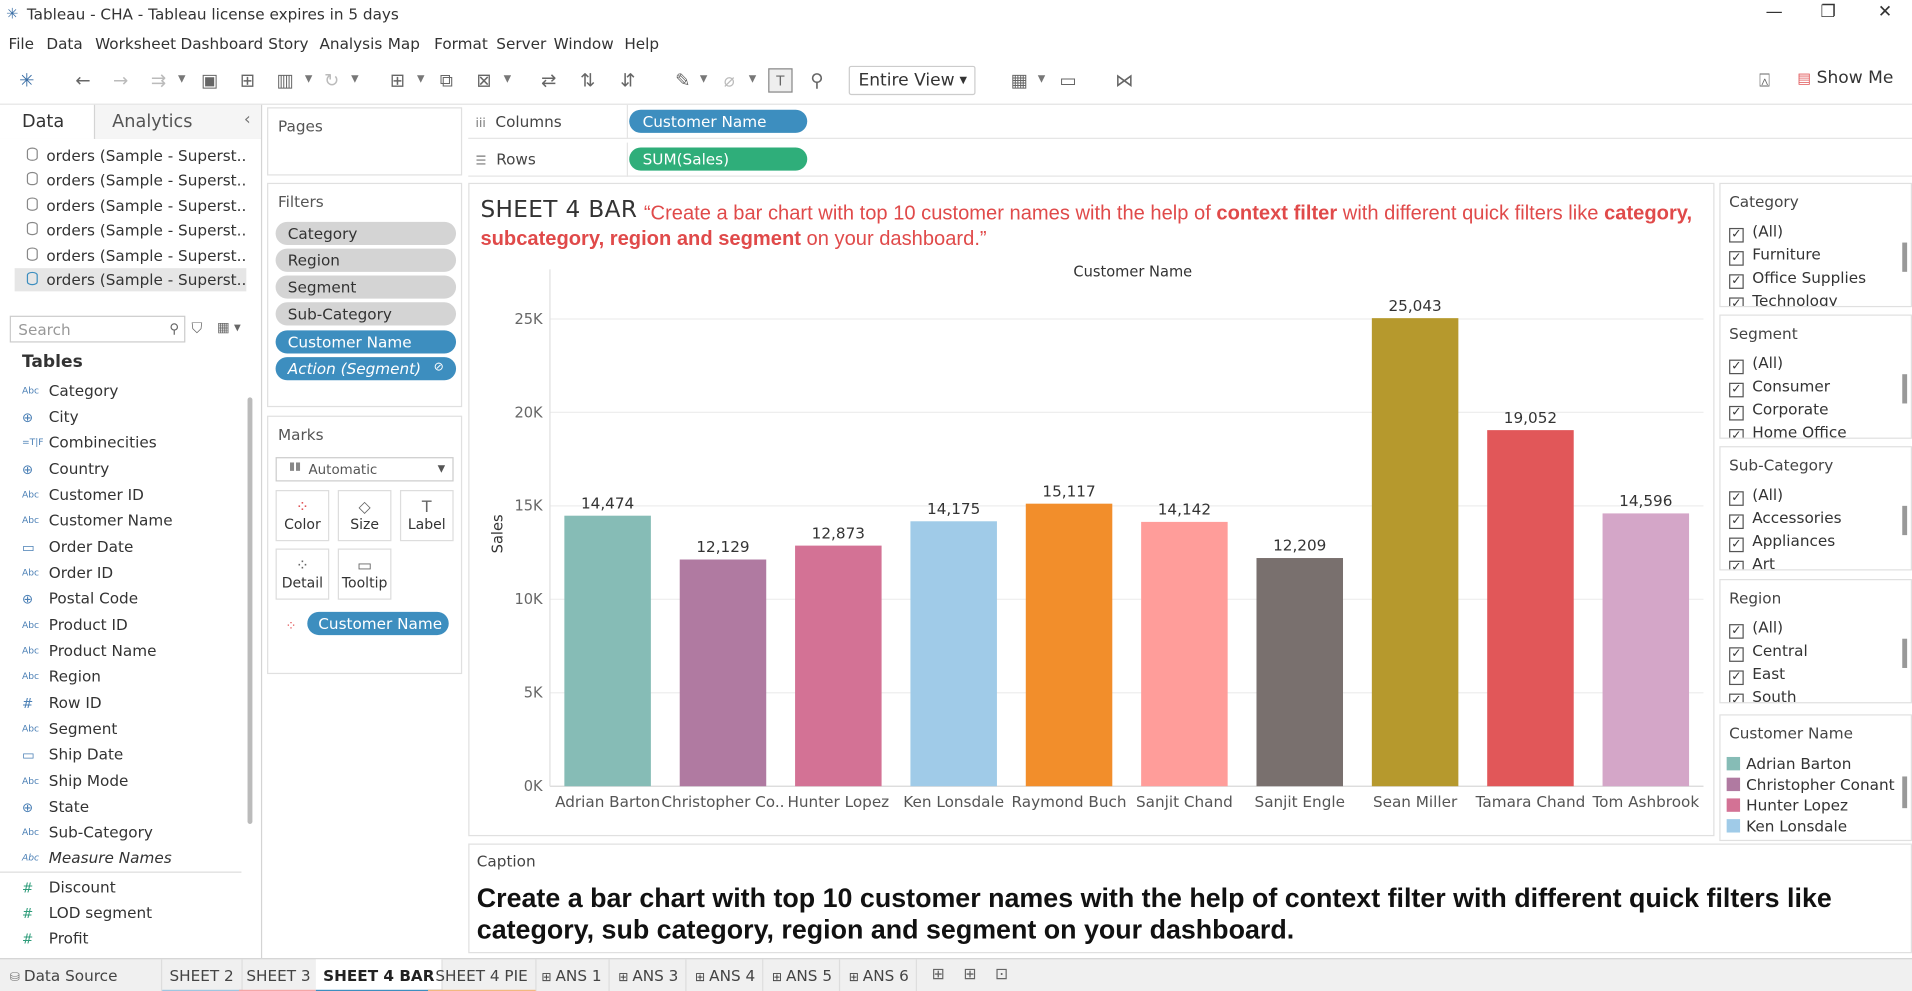 The image size is (1912, 991). What do you see at coordinates (364, 516) in the screenshot?
I see `size-button: ◇ Size` at bounding box center [364, 516].